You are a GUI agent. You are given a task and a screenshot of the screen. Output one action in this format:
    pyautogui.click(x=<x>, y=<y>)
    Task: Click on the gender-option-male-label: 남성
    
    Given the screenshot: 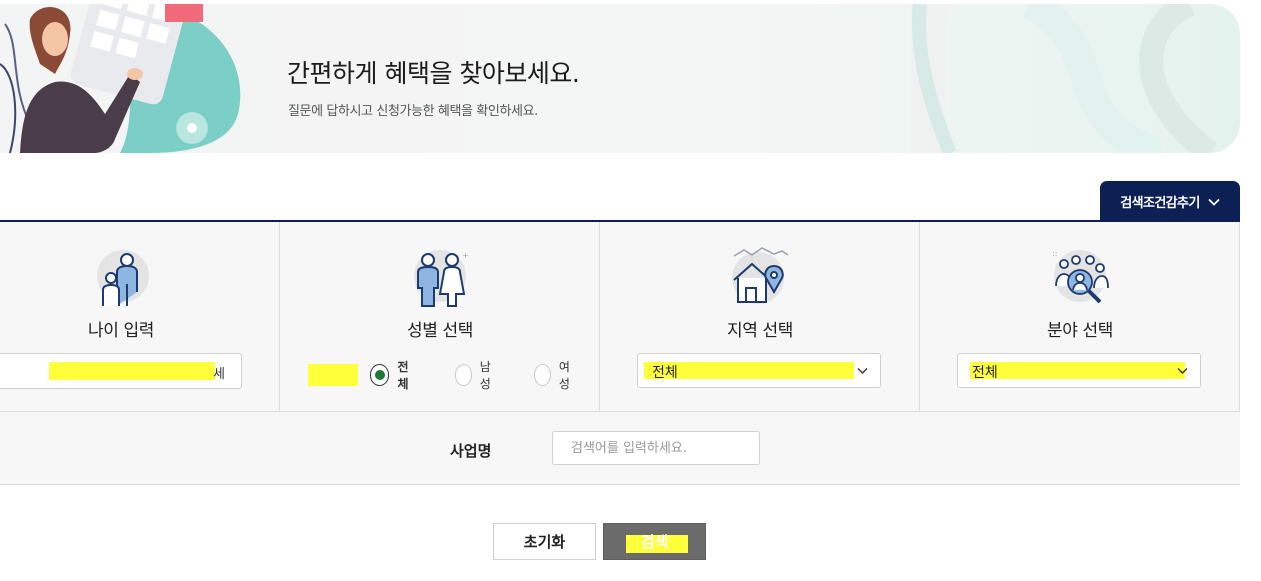 What is the action you would take?
    pyautogui.click(x=485, y=375)
    